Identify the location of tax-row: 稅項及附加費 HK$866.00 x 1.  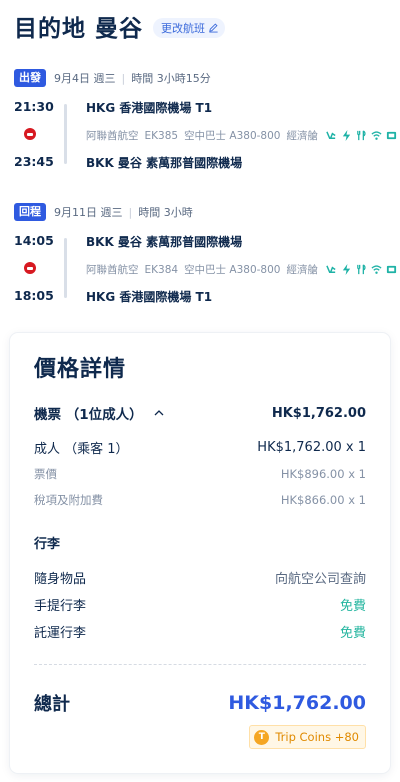
(200, 500).